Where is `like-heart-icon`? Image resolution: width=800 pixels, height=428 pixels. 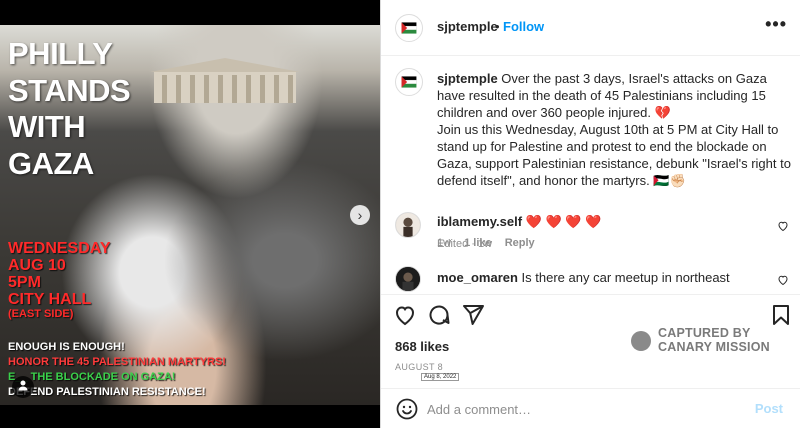 like-heart-icon is located at coordinates (405, 315).